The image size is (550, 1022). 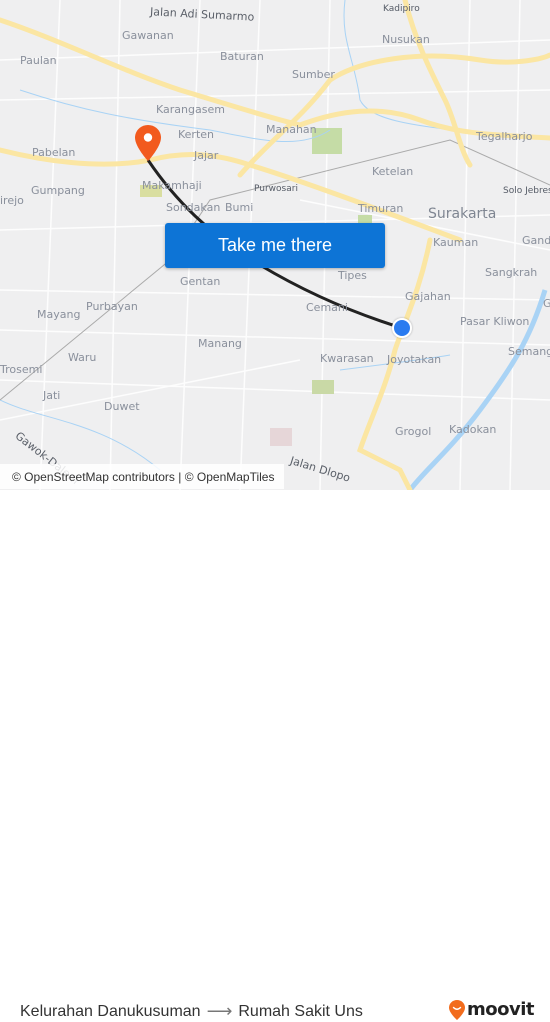 What do you see at coordinates (54, 152) in the screenshot?
I see `place-label: Pabelan` at bounding box center [54, 152].